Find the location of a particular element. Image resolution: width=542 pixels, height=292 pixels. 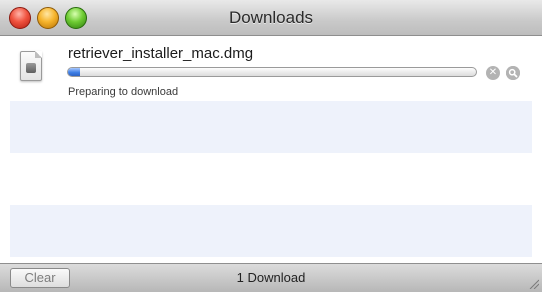

bottom-bar: 1 Download Clear is located at coordinates (271, 277).